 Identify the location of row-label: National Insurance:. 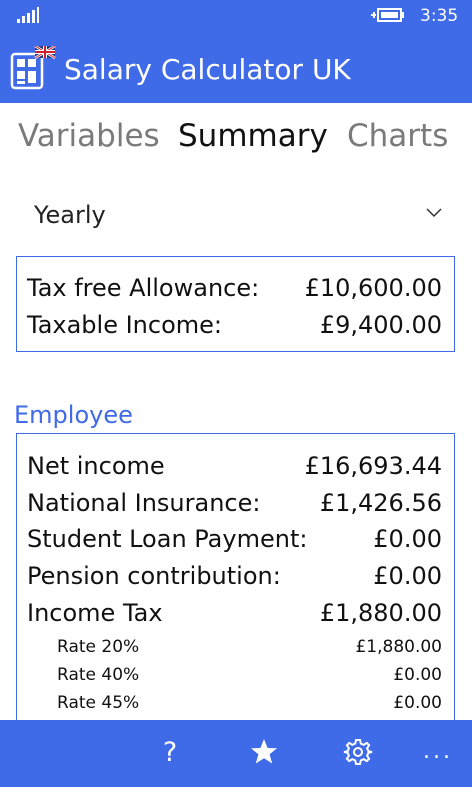
(144, 503).